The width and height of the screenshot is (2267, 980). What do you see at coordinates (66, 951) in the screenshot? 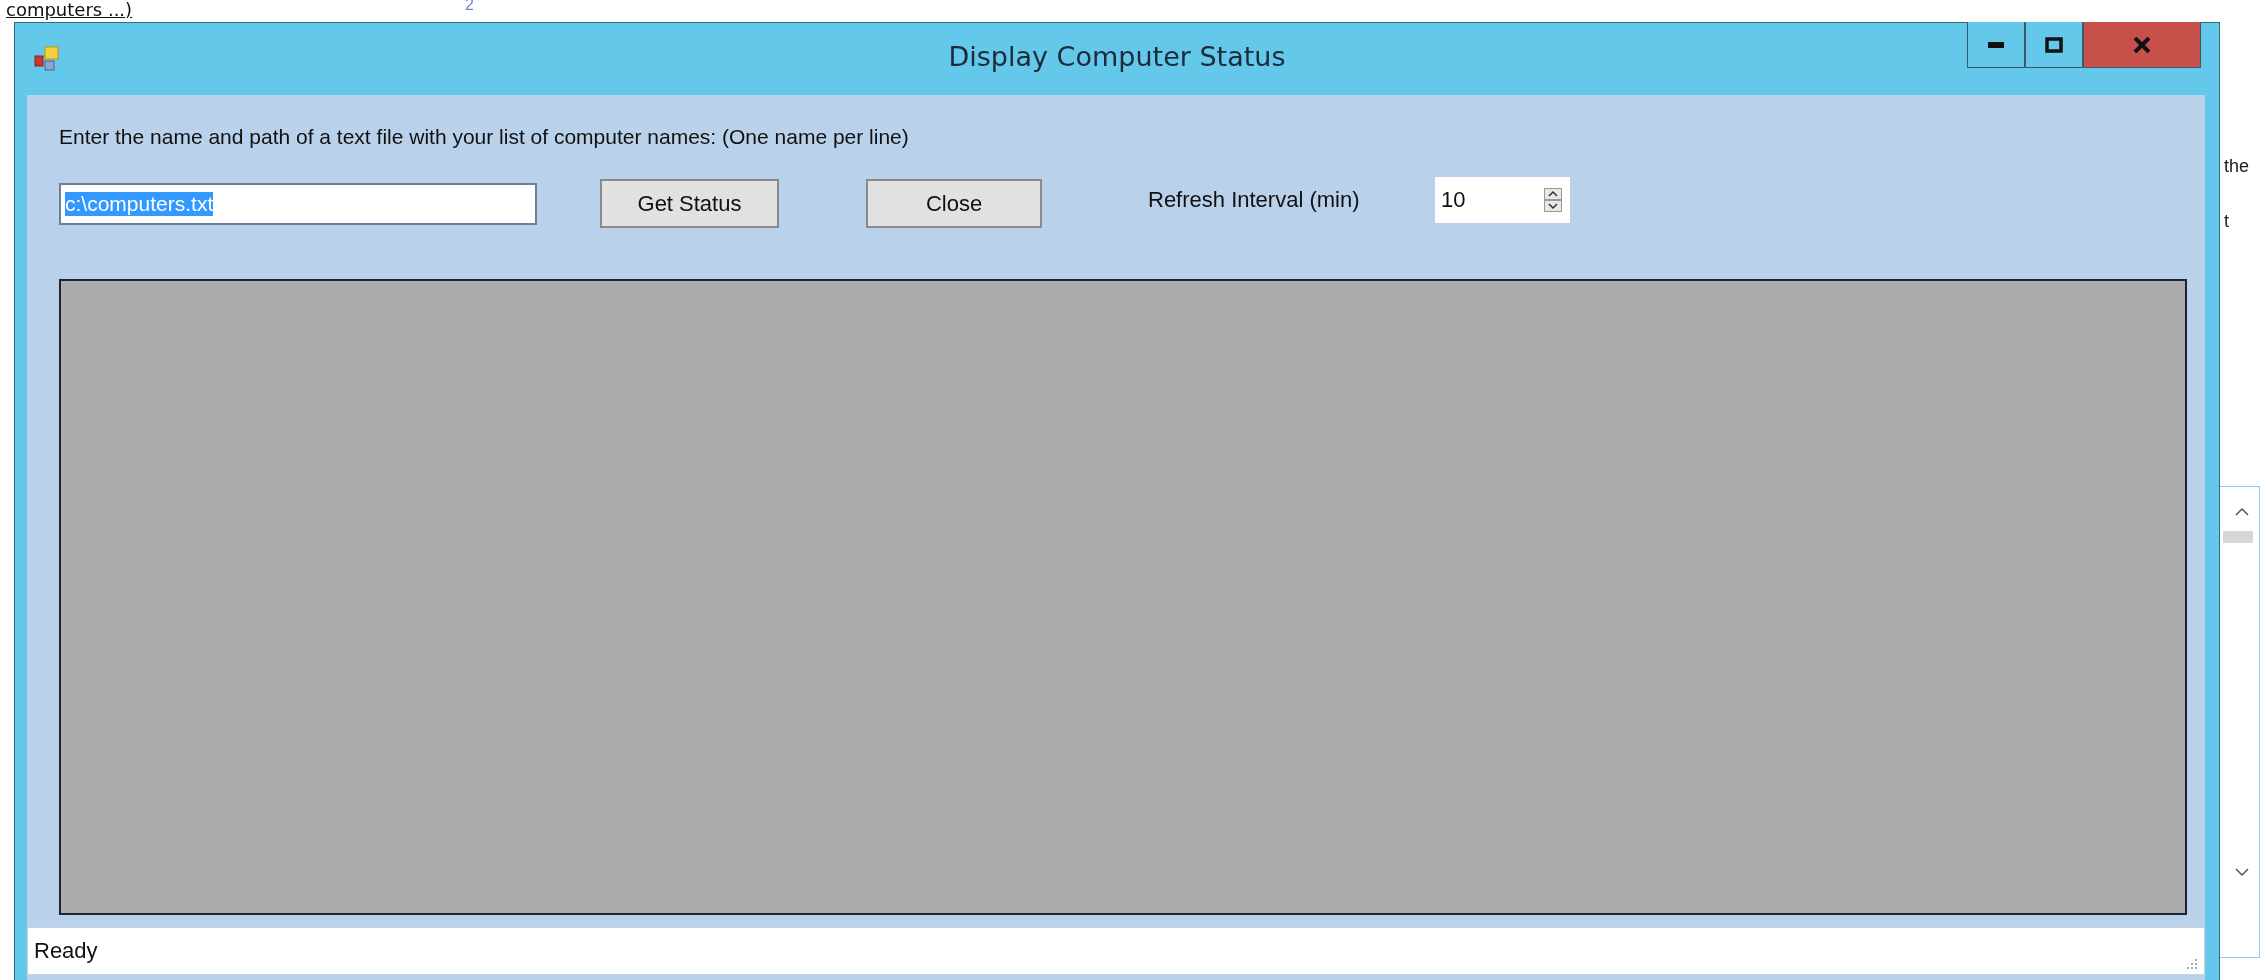
I see `status-text: Ready` at bounding box center [66, 951].